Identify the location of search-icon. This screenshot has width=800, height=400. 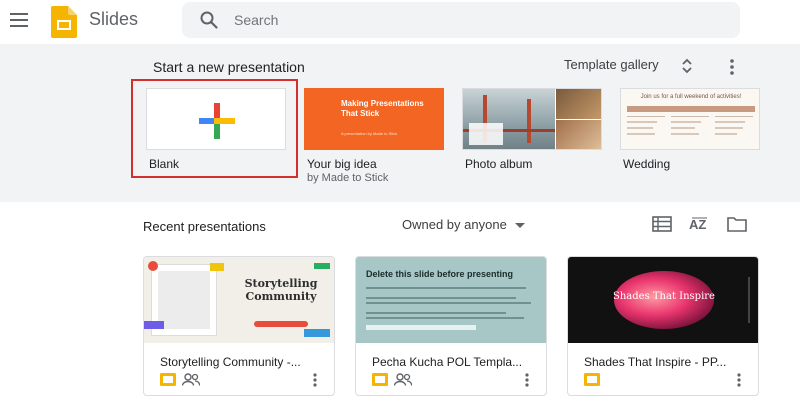
(209, 20).